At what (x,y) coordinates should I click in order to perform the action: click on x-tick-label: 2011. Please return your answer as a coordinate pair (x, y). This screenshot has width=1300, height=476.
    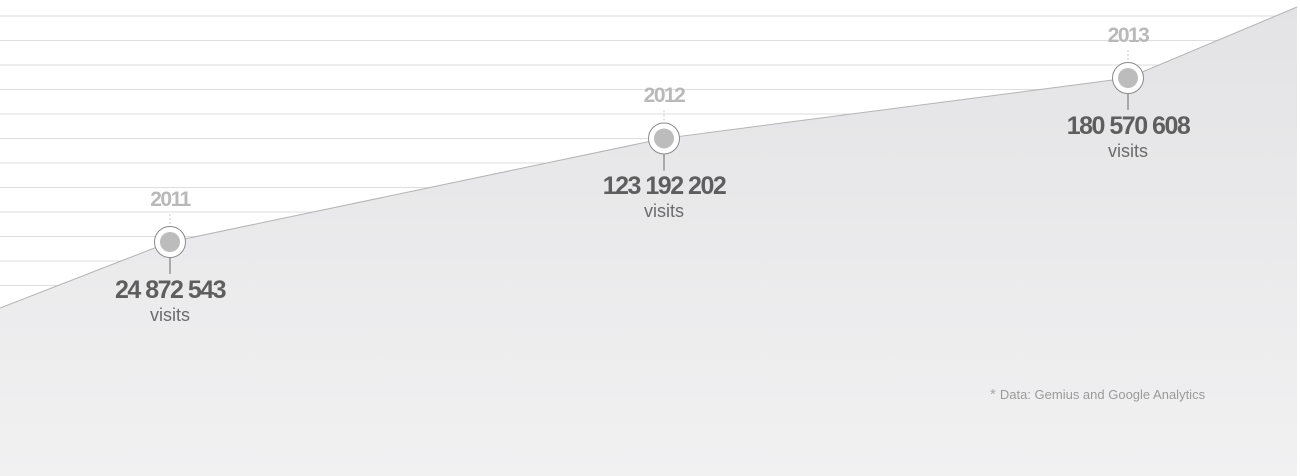
    Looking at the image, I should click on (170, 199).